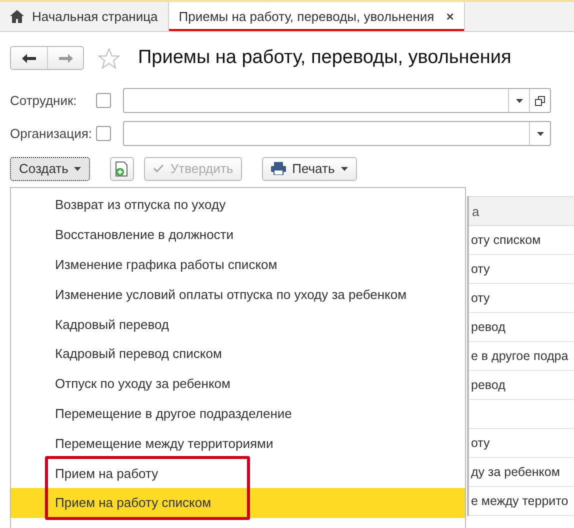 This screenshot has width=574, height=528. What do you see at coordinates (238, 324) in the screenshot?
I see `menu-item: Кадровый перевод` at bounding box center [238, 324].